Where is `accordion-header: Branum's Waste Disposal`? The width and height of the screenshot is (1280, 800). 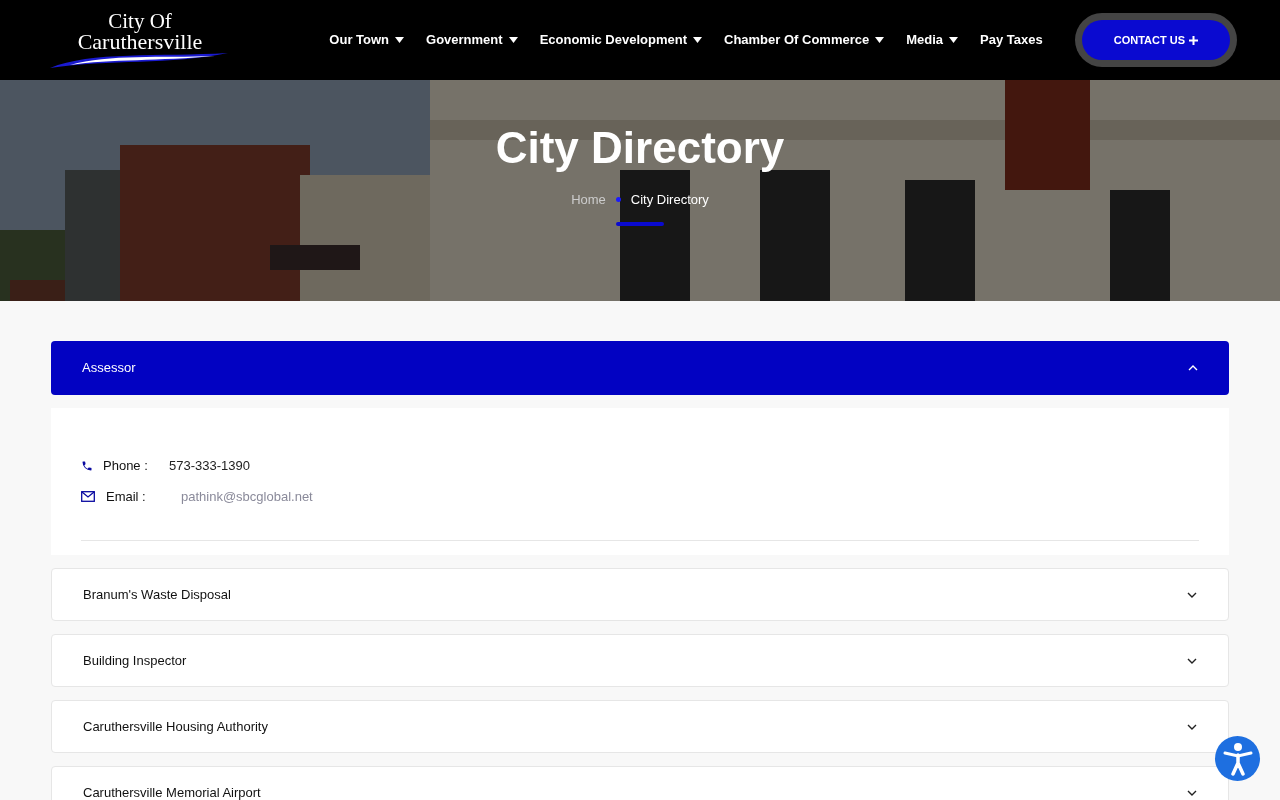
accordion-header: Branum's Waste Disposal is located at coordinates (640, 594).